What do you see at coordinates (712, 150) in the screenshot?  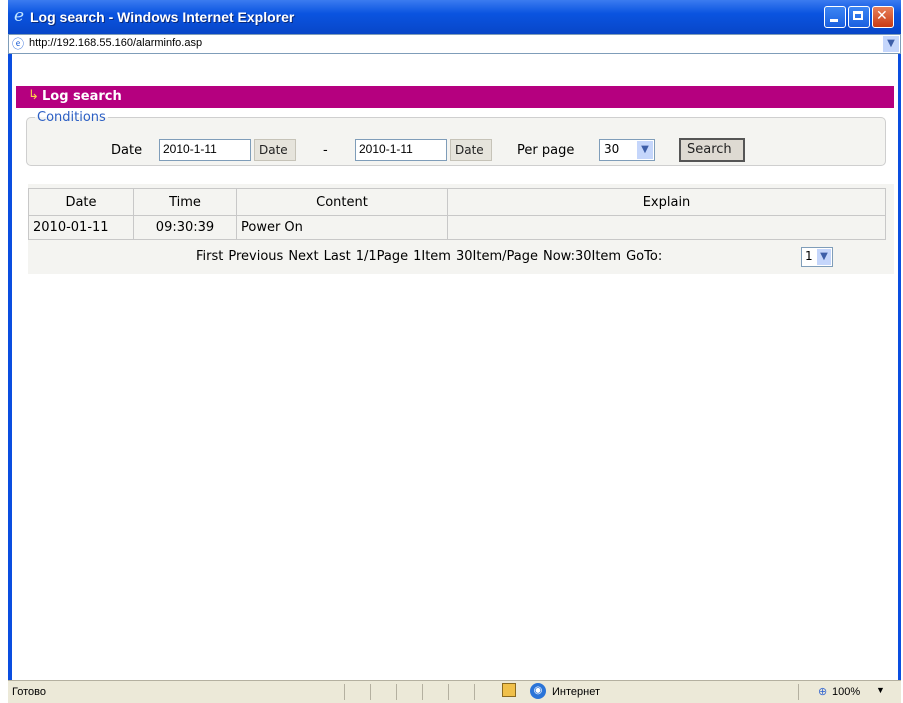 I see `search-button: Search` at bounding box center [712, 150].